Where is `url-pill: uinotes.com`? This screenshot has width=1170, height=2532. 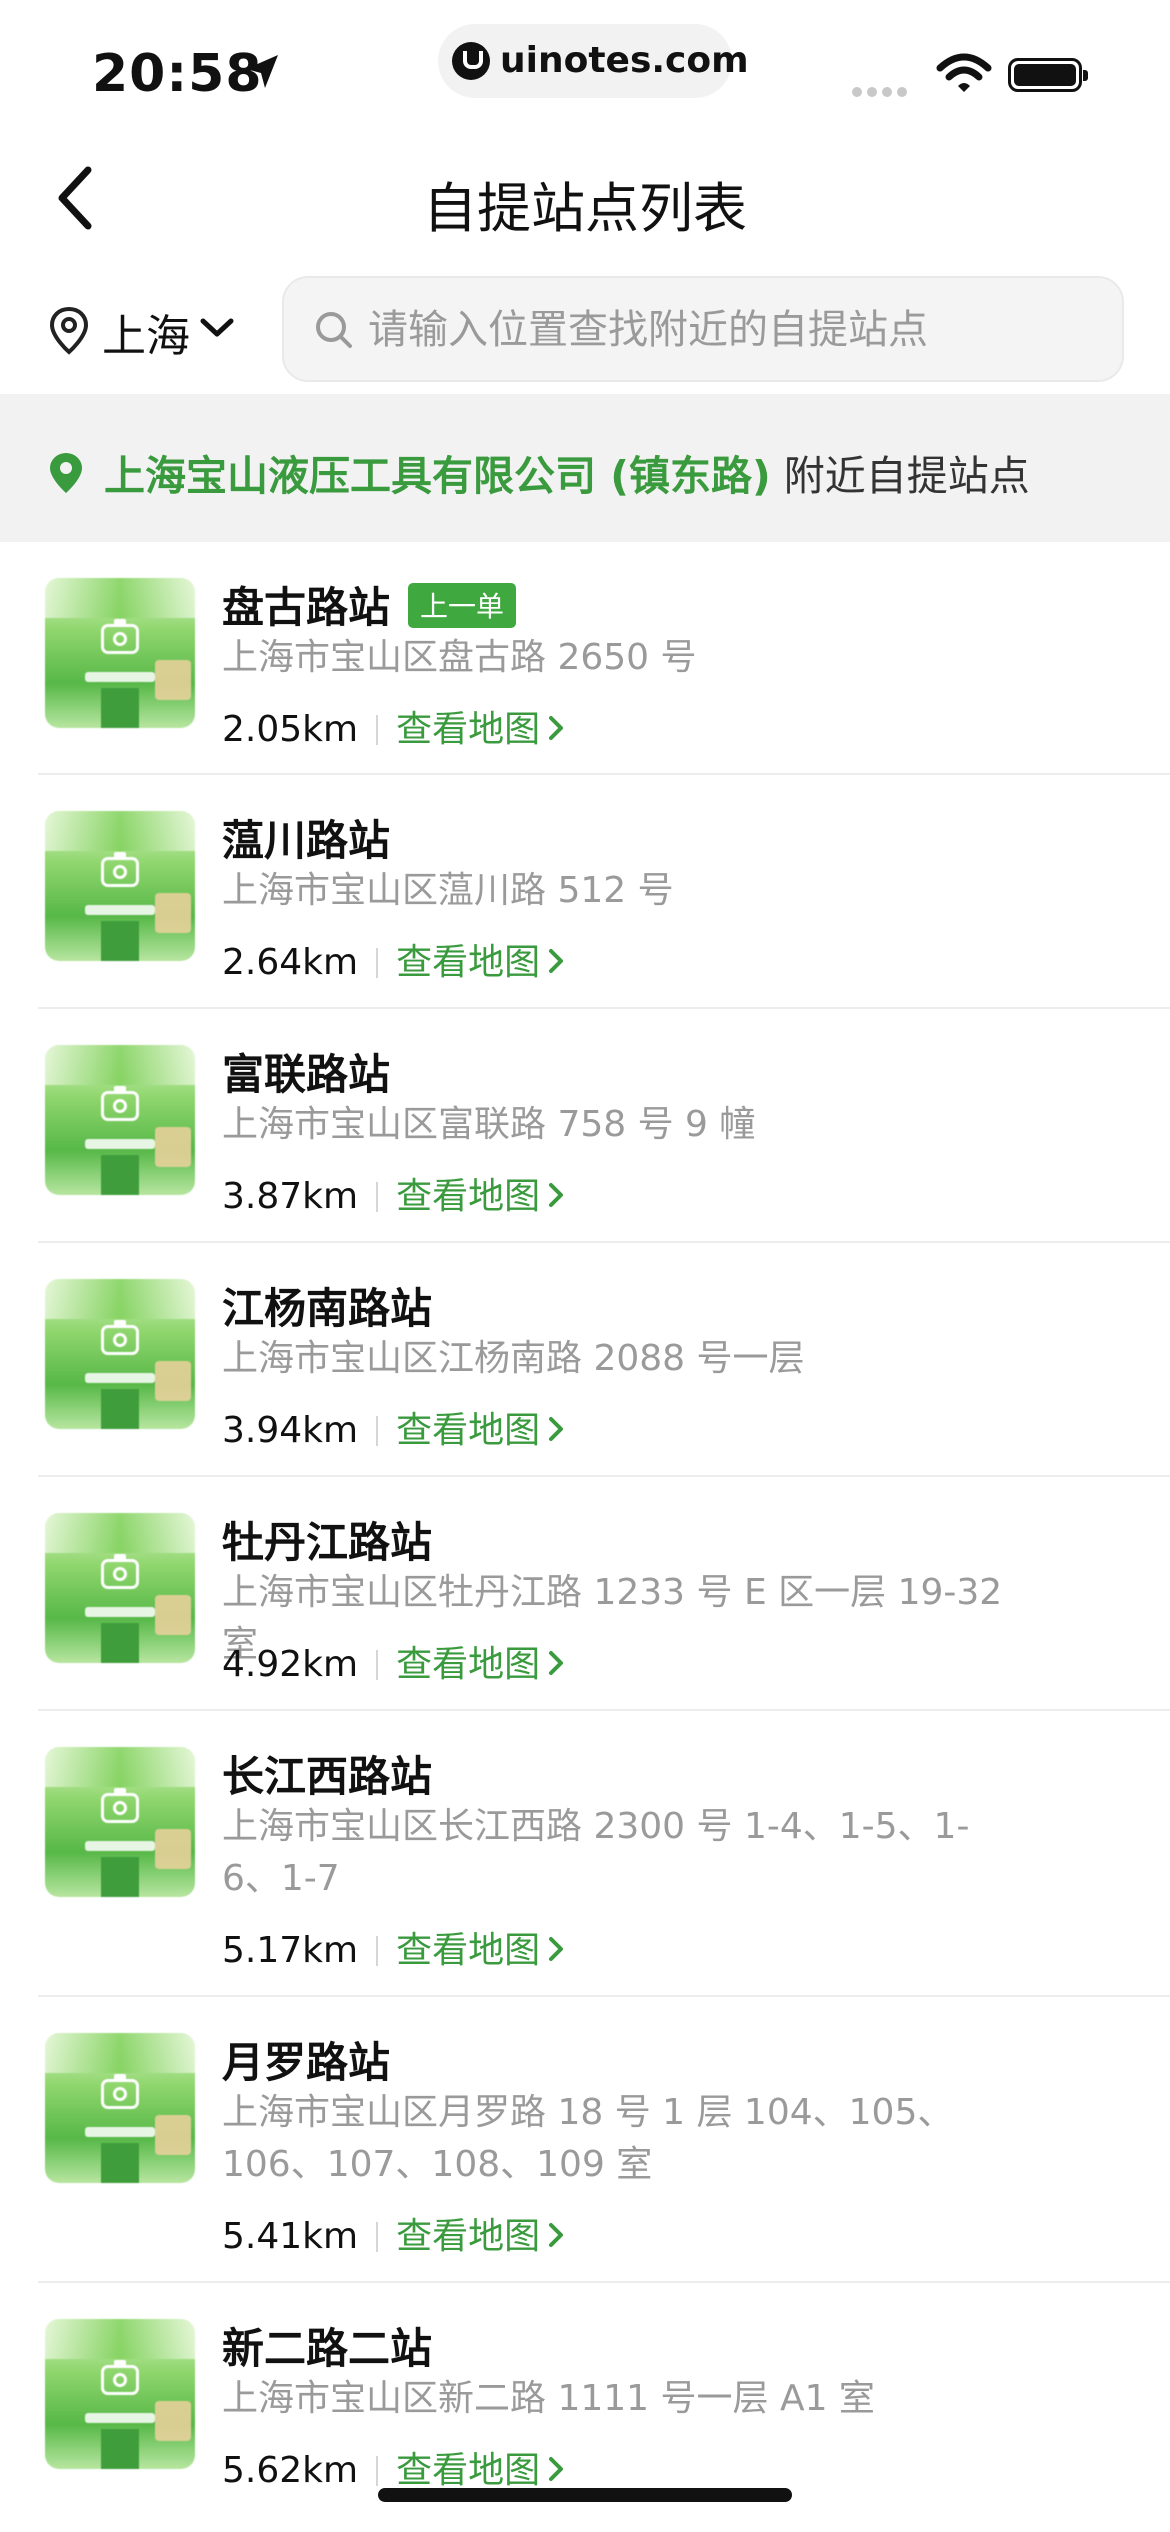
url-pill: uinotes.com is located at coordinates (593, 61).